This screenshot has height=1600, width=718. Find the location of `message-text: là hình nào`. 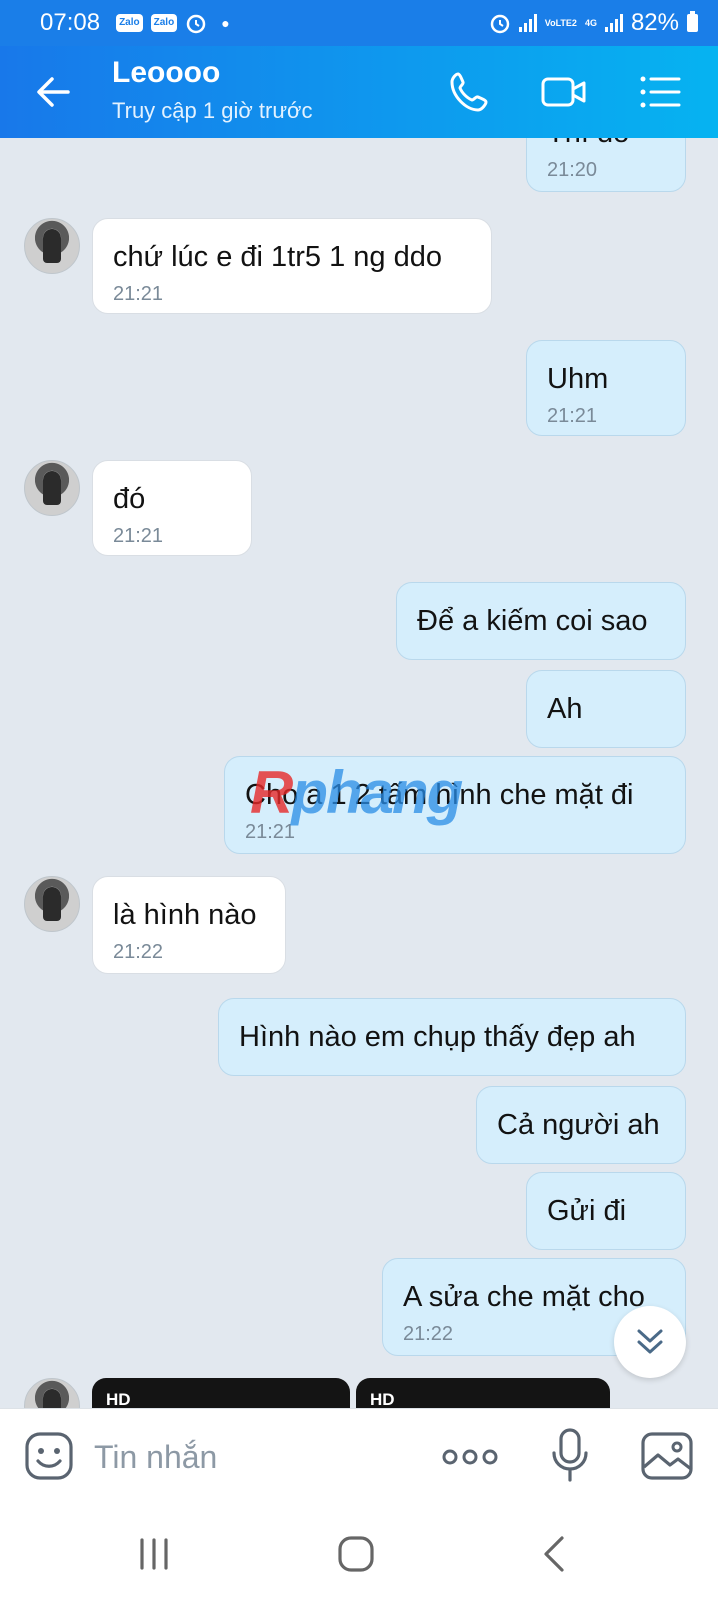

message-text: là hình nào is located at coordinates (185, 915).